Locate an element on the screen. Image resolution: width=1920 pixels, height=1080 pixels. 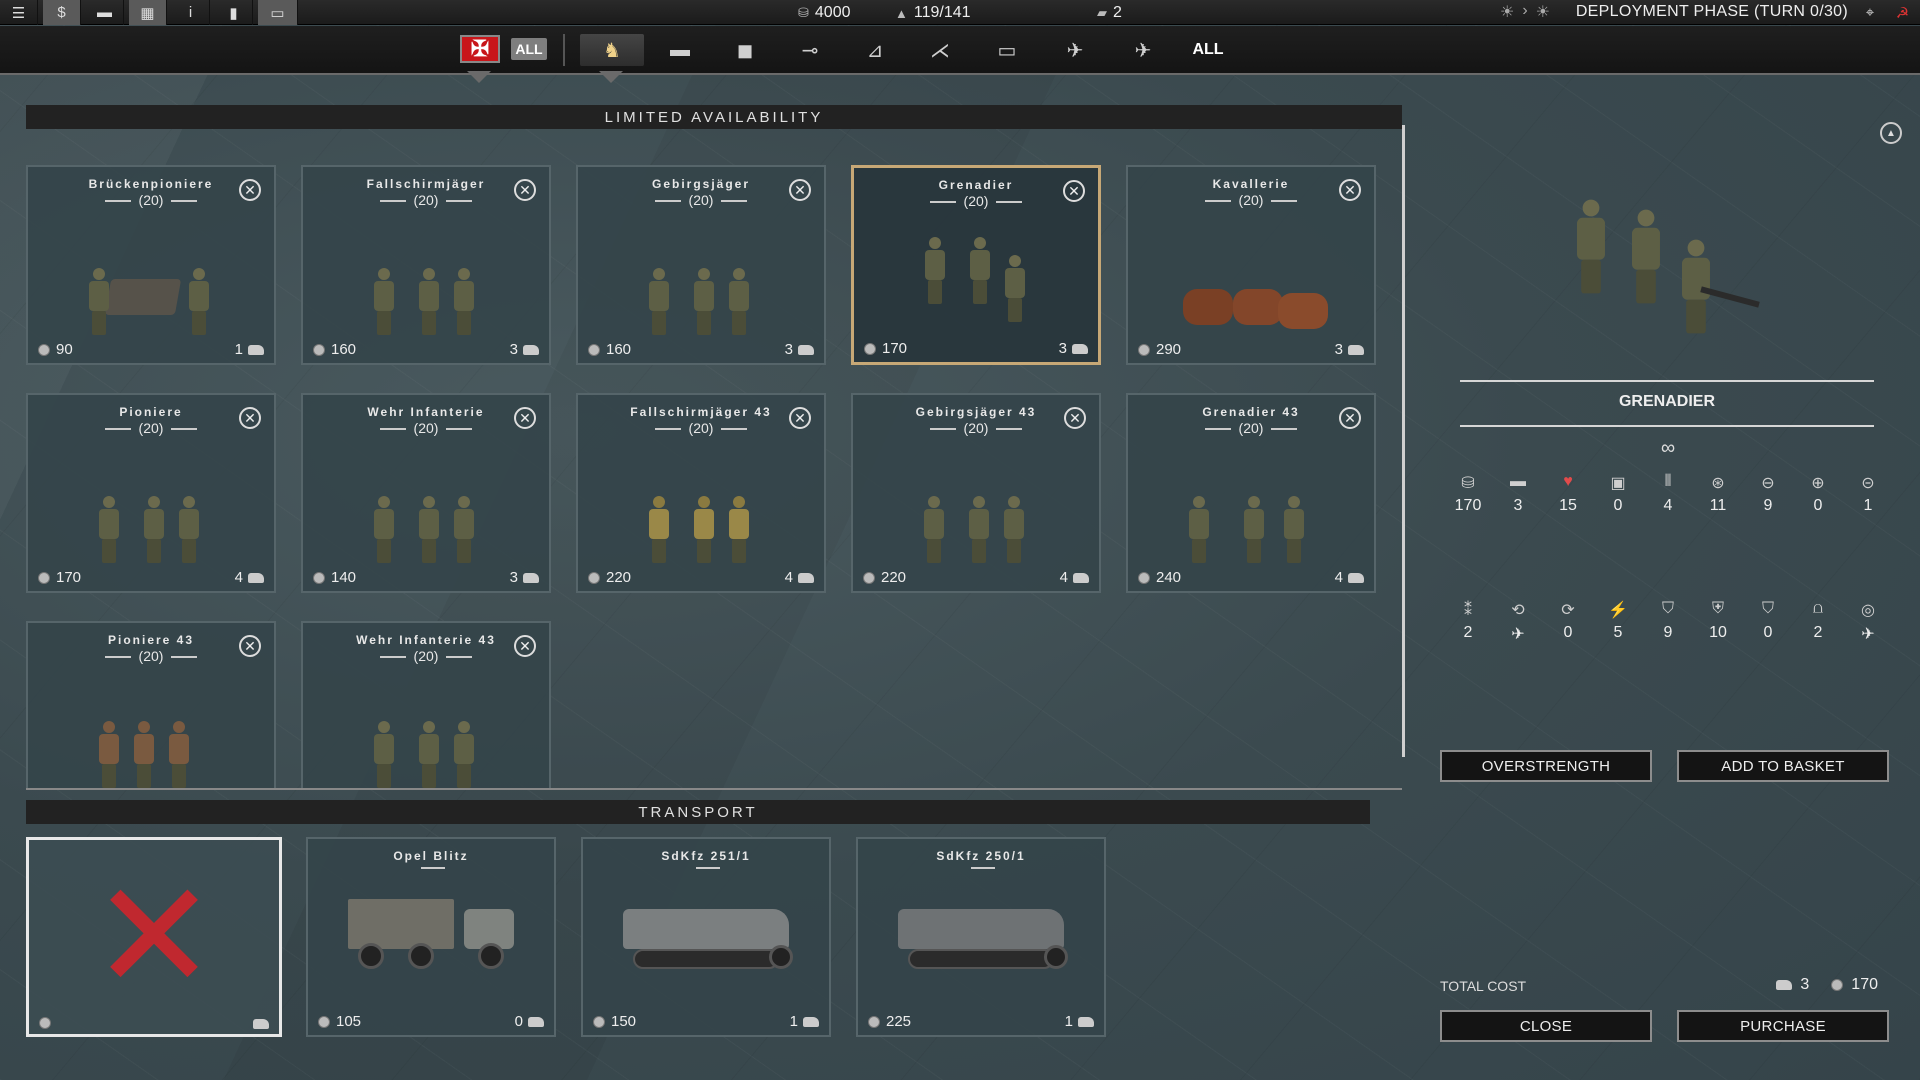
transport-card-sdkfz-250: SdKfz 250/1 225 1 is located at coordinates (981, 937).